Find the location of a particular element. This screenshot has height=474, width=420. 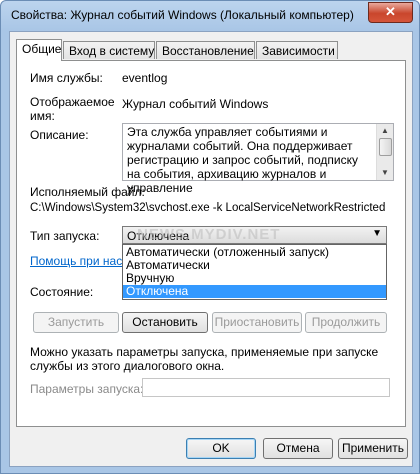

service-name-value: eventlog is located at coordinates (145, 78).